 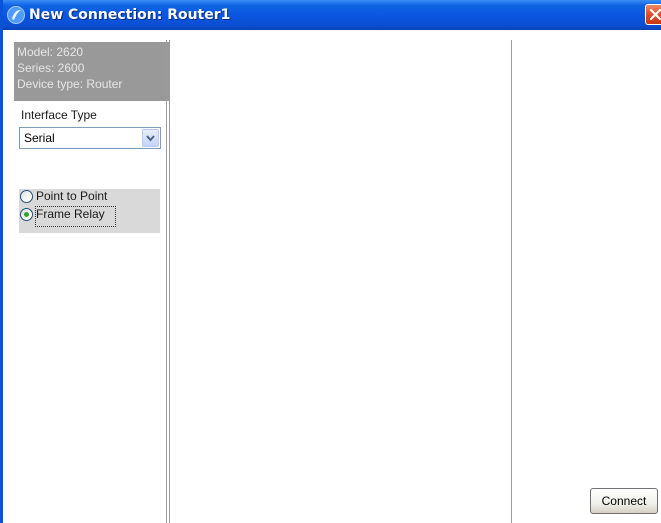 What do you see at coordinates (166, 281) in the screenshot?
I see `column-divider-left` at bounding box center [166, 281].